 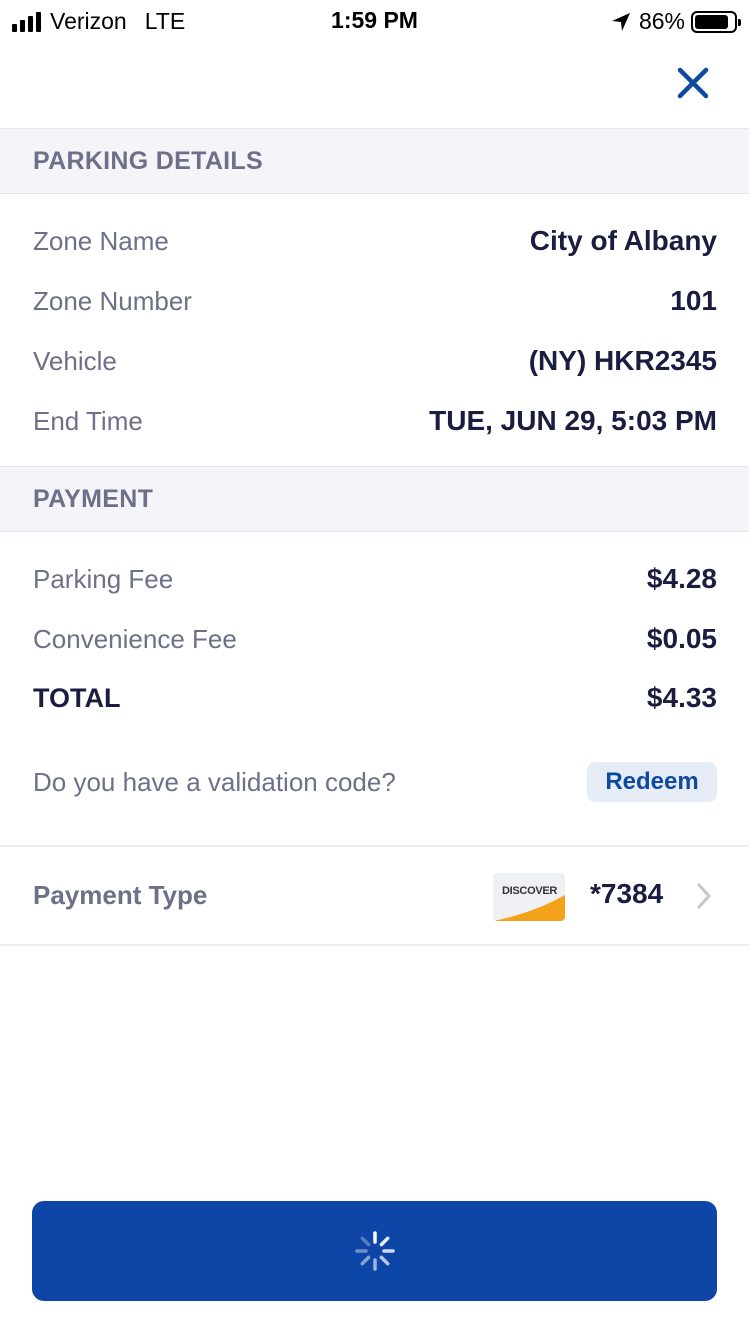 What do you see at coordinates (120, 895) in the screenshot?
I see `payment-type-label: Payment Type` at bounding box center [120, 895].